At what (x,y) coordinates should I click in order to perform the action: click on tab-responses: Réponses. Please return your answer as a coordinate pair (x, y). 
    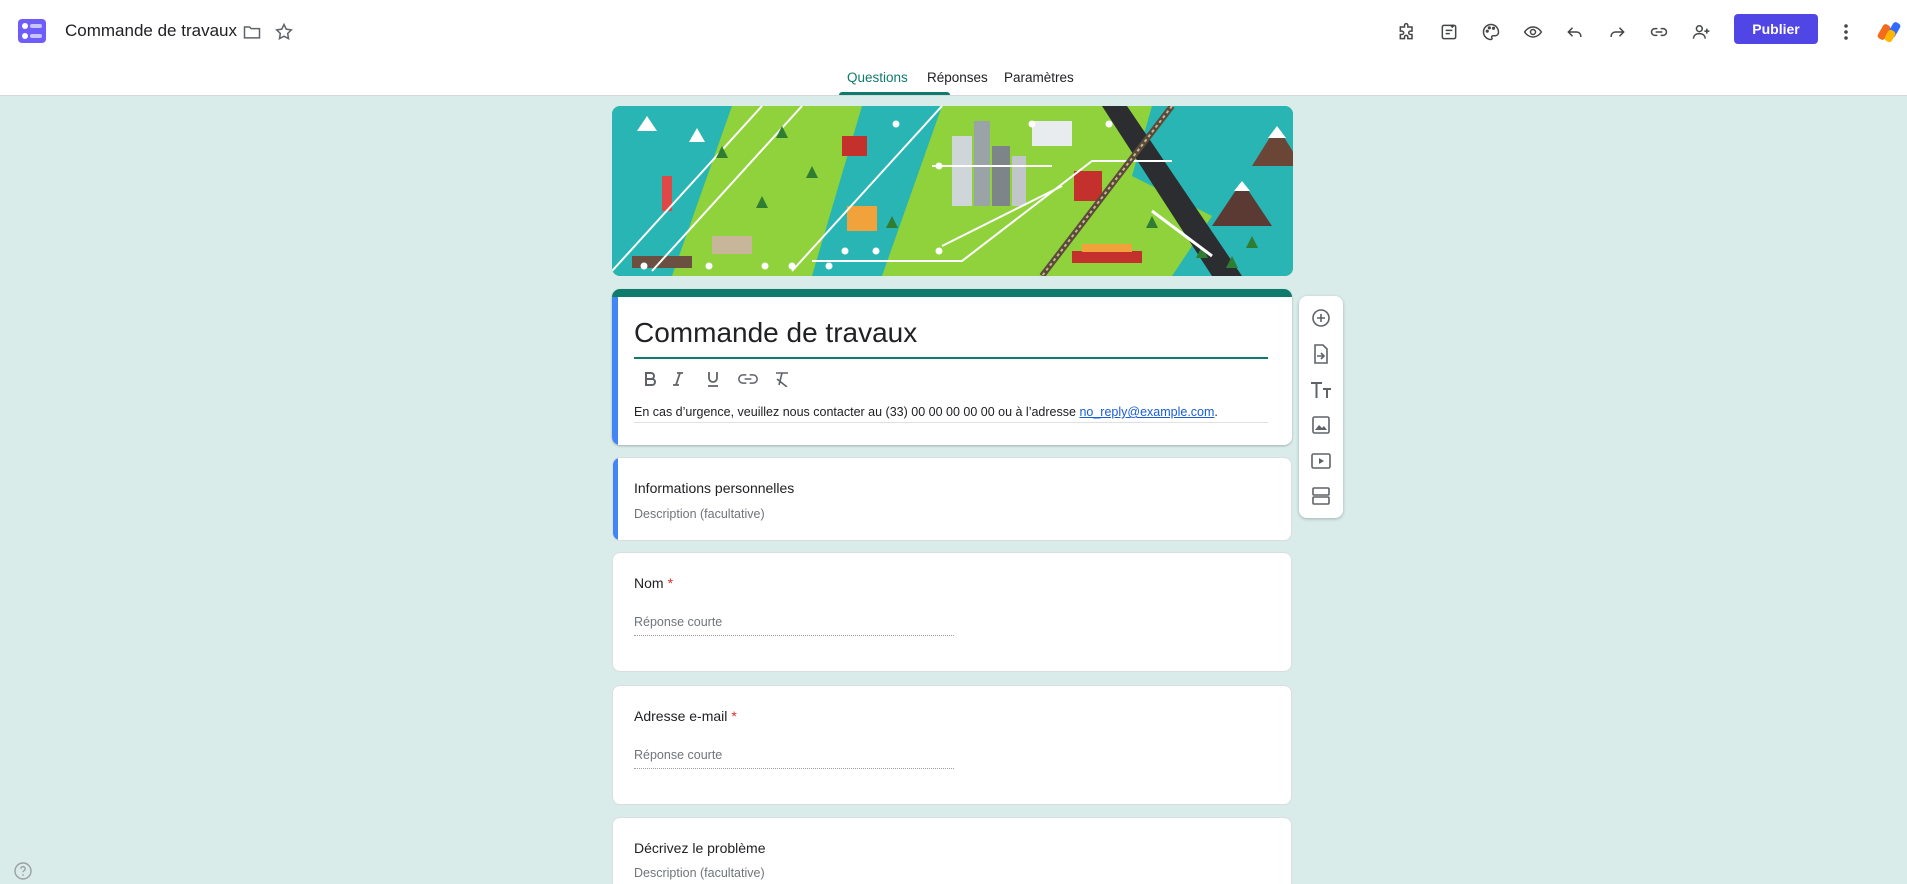
    Looking at the image, I should click on (957, 77).